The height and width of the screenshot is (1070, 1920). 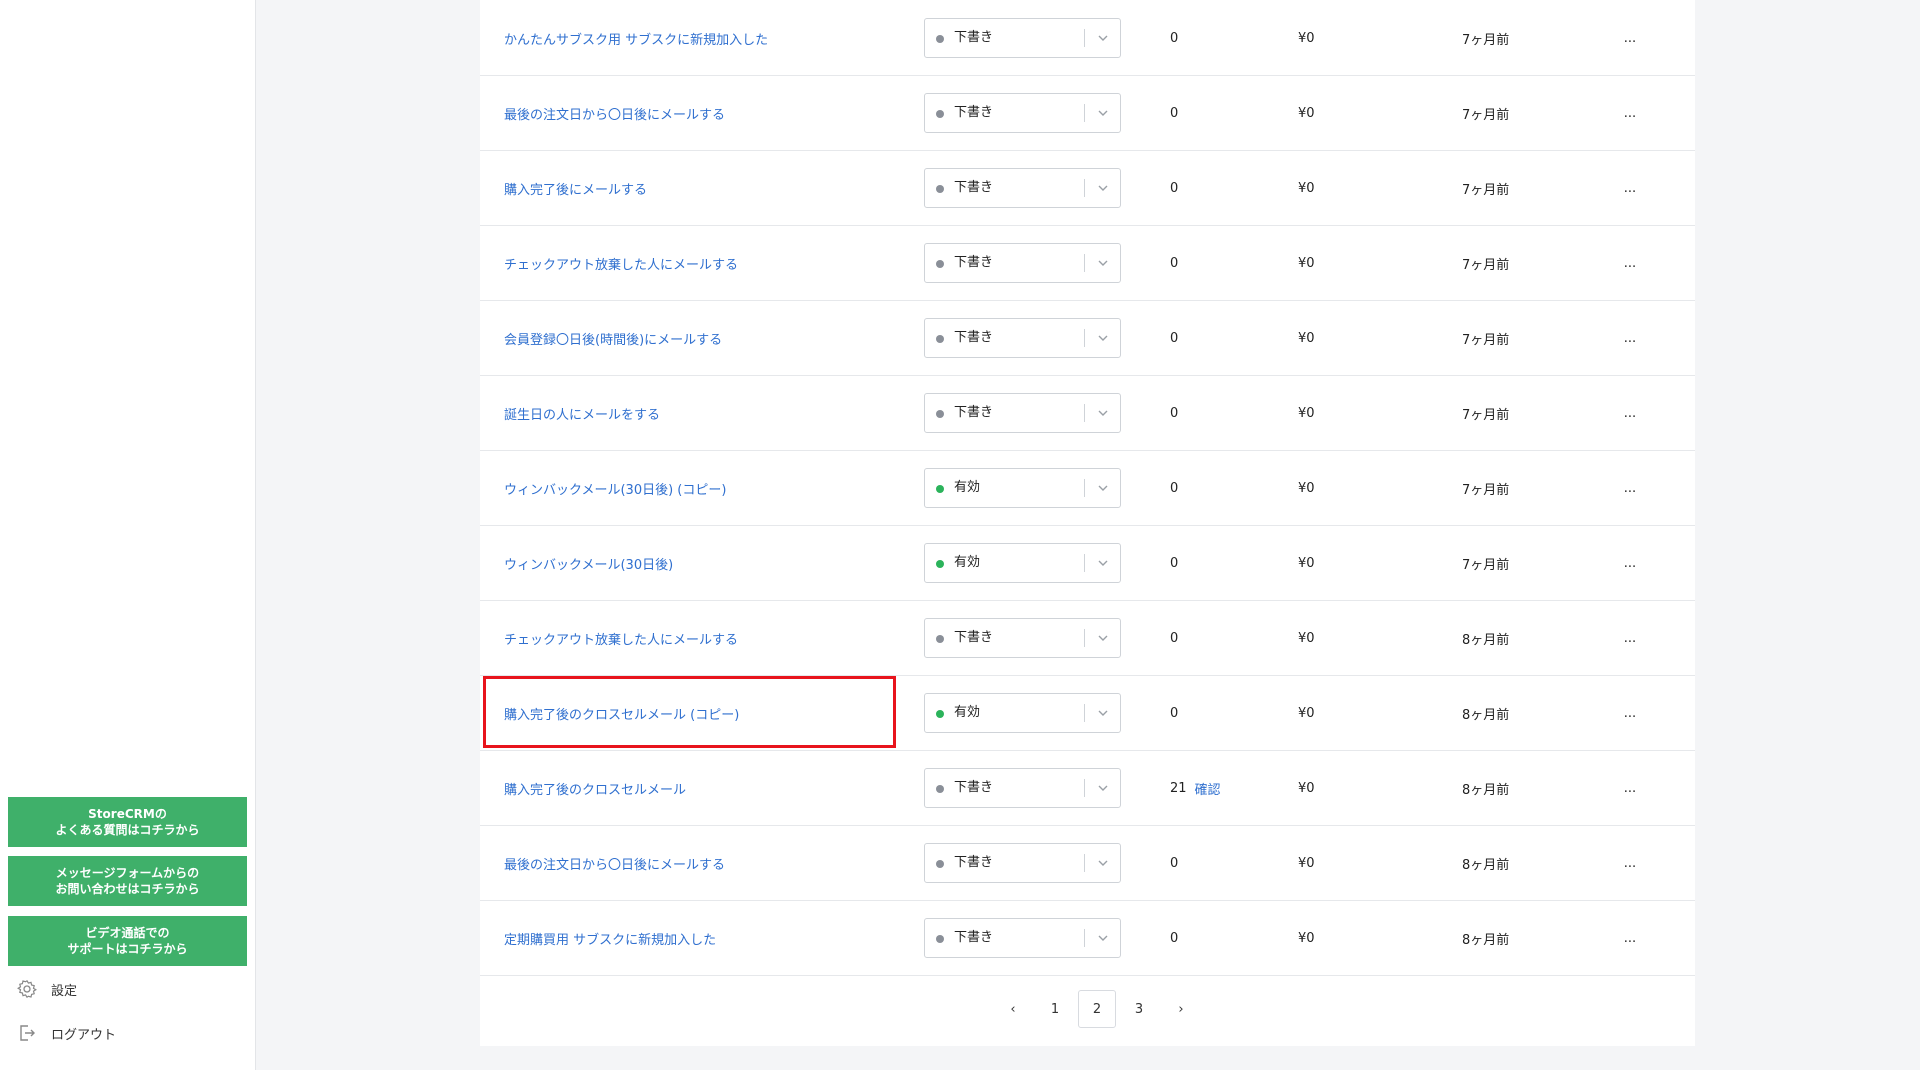 I want to click on page-1-button: 1, so click(x=1055, y=1009).